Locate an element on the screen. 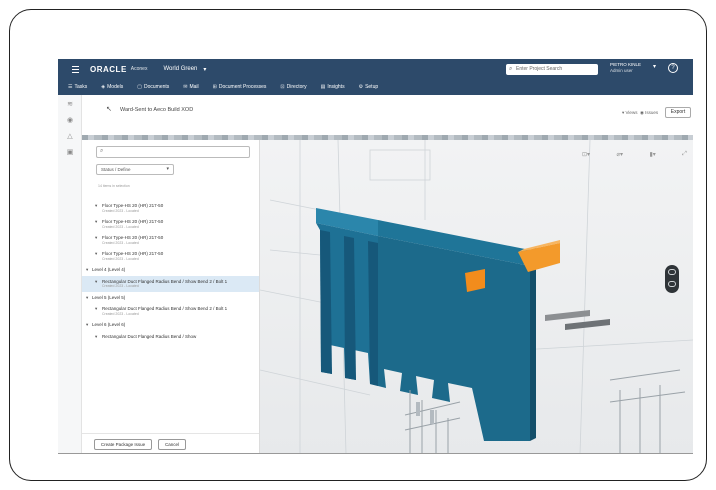 The width and height of the screenshot is (716, 490). views-label: Views is located at coordinates (631, 112).